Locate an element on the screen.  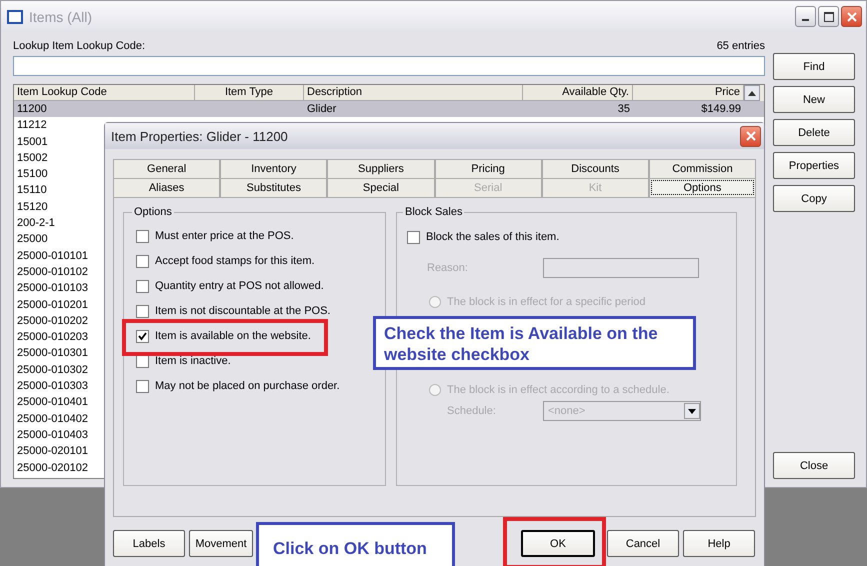
radio-label: The block is in effect according to a schedule. is located at coordinates (558, 390).